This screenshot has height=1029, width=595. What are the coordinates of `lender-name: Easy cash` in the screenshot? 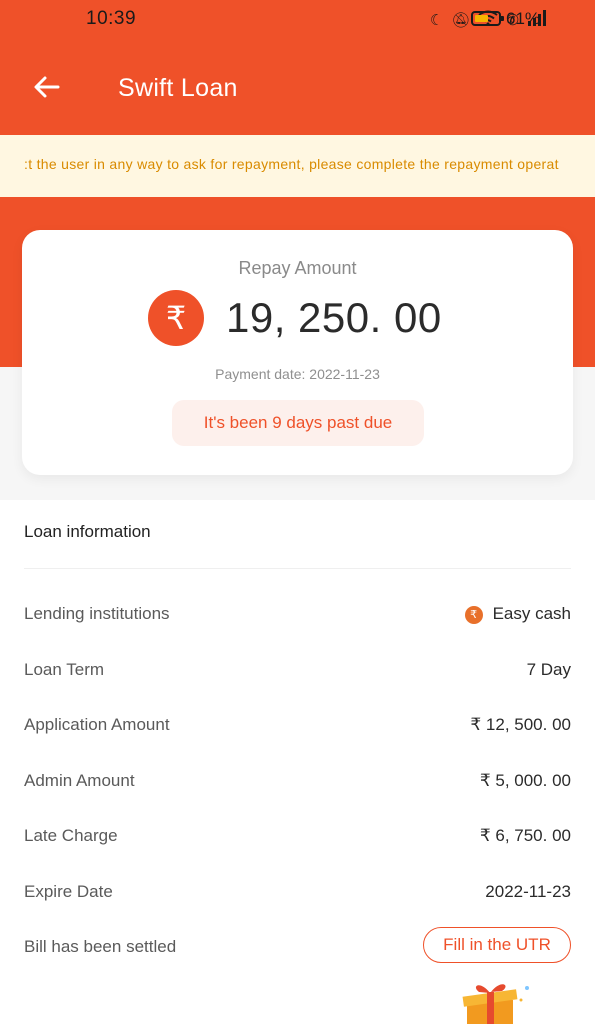 It's located at (531, 613).